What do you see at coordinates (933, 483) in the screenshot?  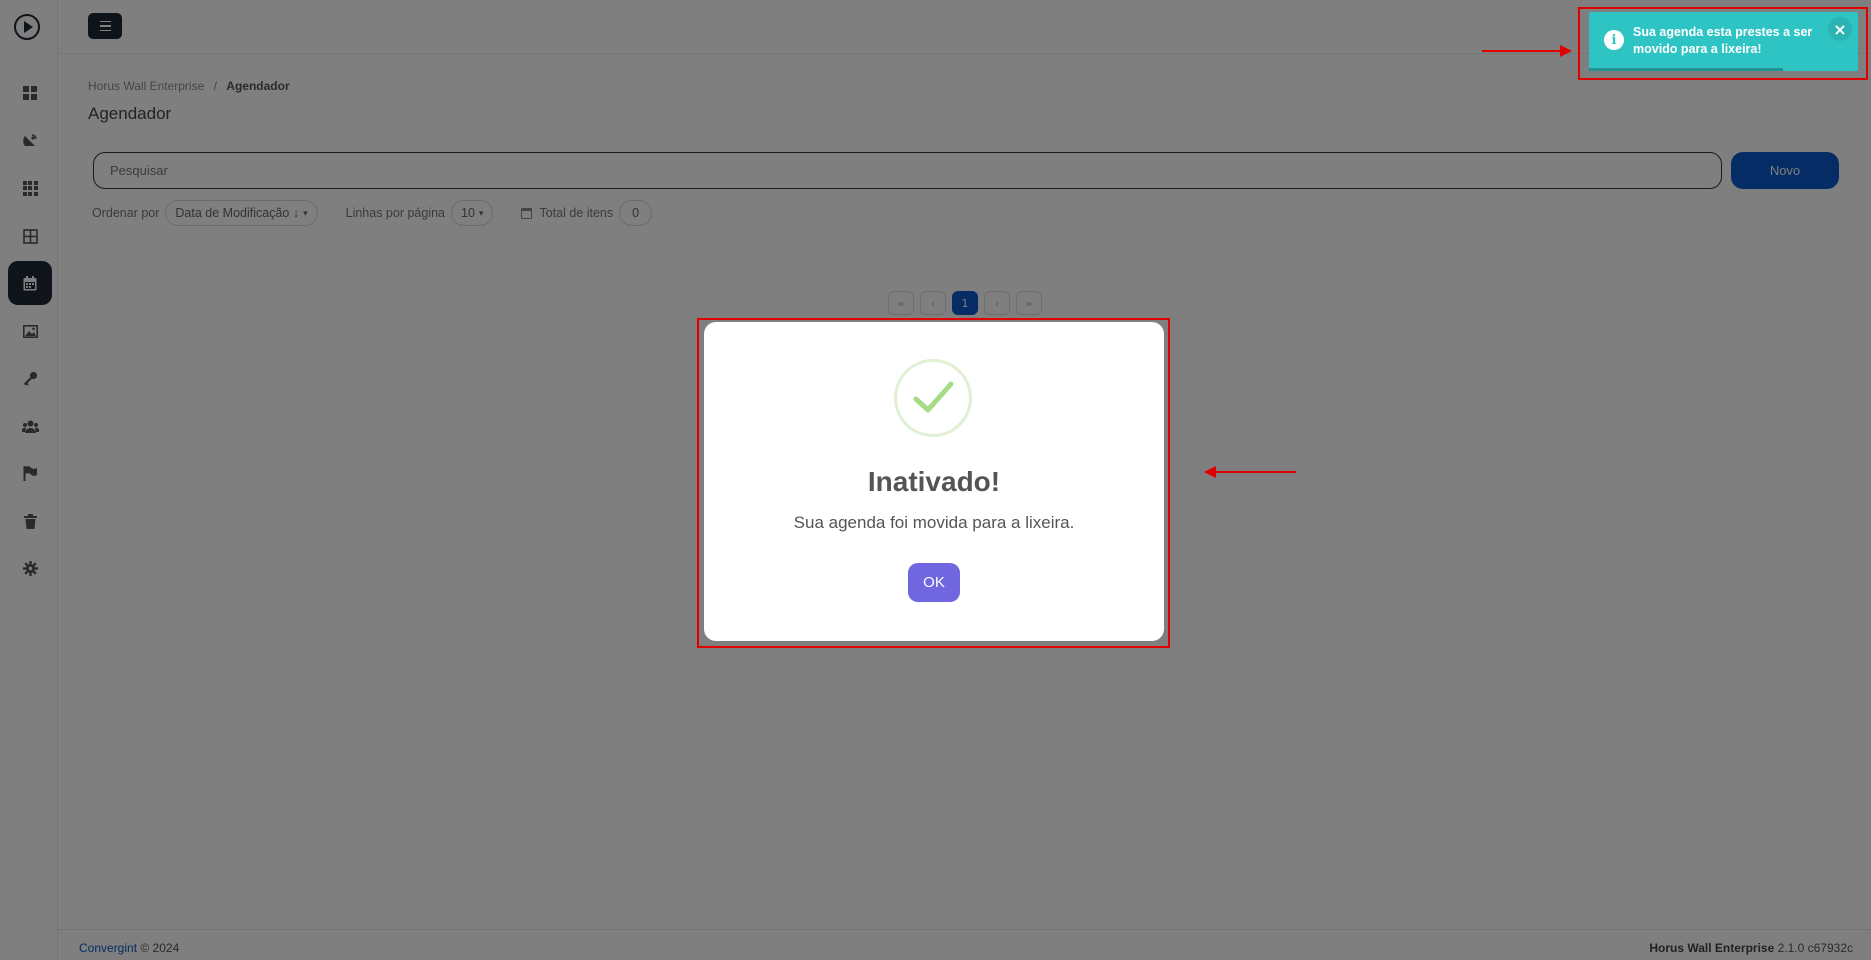 I see `annotation-box-dialog` at bounding box center [933, 483].